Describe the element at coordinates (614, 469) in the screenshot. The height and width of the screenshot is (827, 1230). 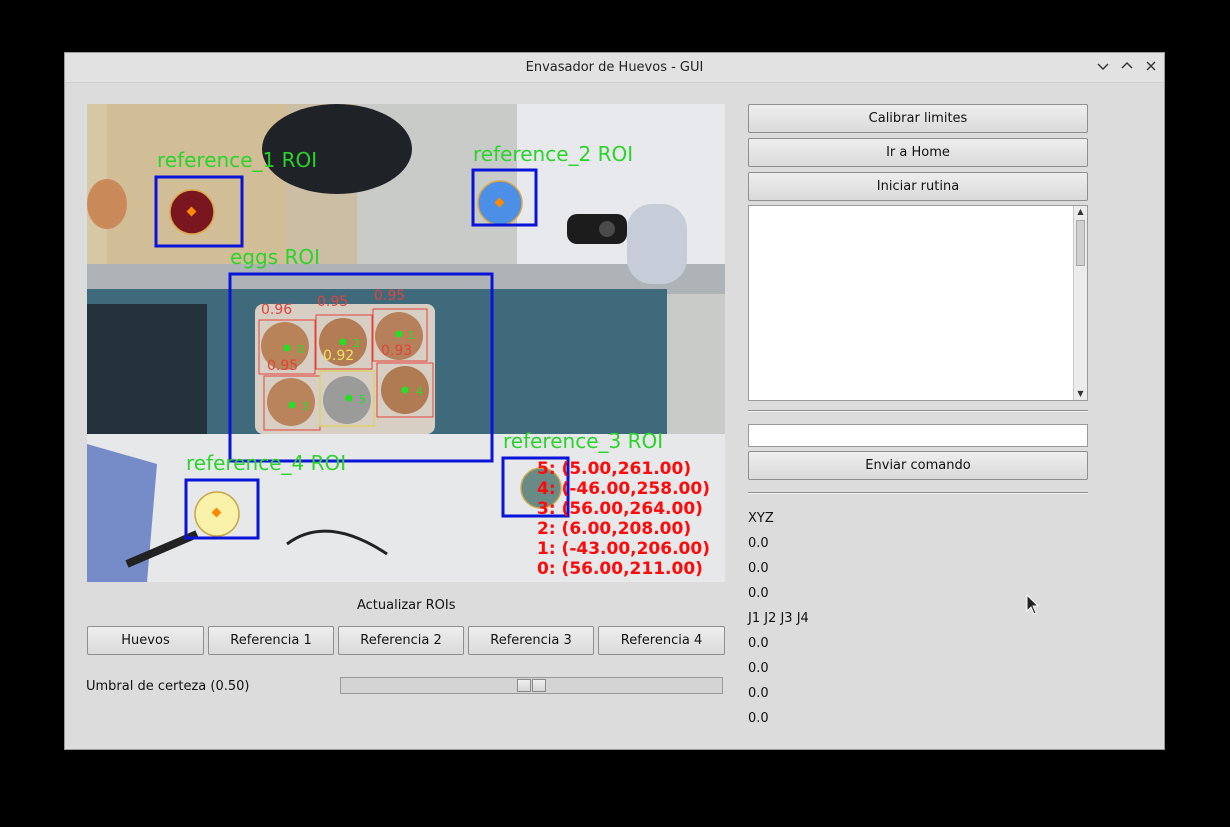
I see `egg-coordinate: 5: (5.00,261.00)` at that location.